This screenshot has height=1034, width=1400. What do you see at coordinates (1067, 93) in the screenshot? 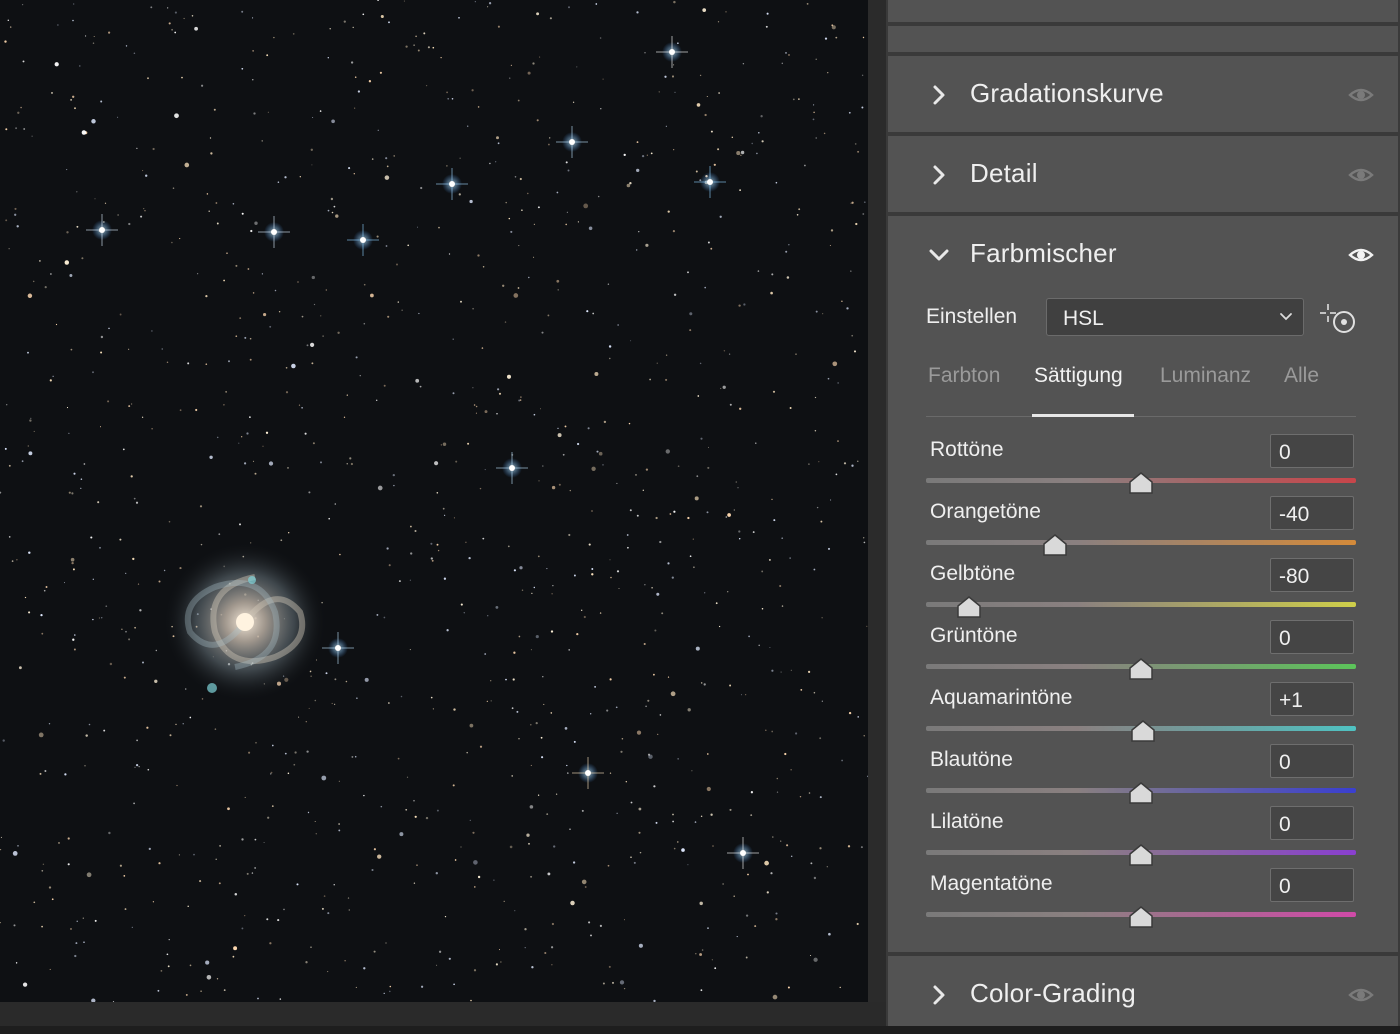
I see `section-title: Gradationskurve` at bounding box center [1067, 93].